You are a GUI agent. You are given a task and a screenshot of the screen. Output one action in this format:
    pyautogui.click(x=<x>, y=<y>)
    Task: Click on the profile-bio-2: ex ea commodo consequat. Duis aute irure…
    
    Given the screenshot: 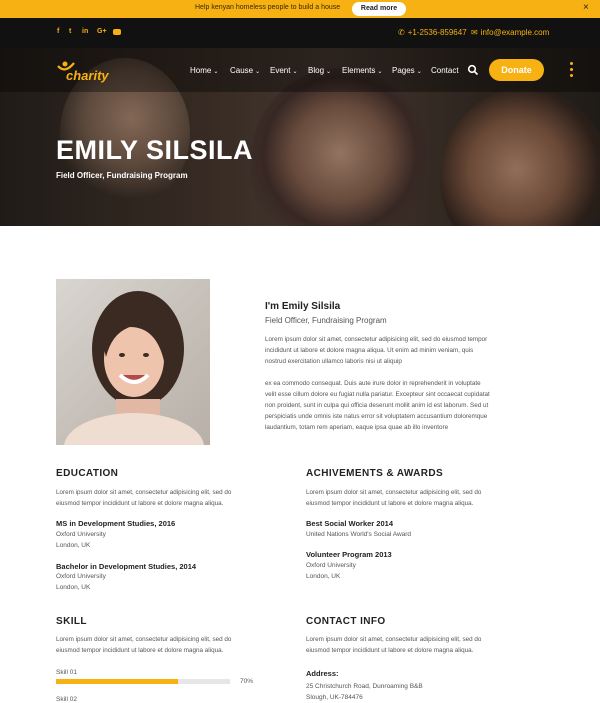 What is the action you would take?
    pyautogui.click(x=377, y=405)
    